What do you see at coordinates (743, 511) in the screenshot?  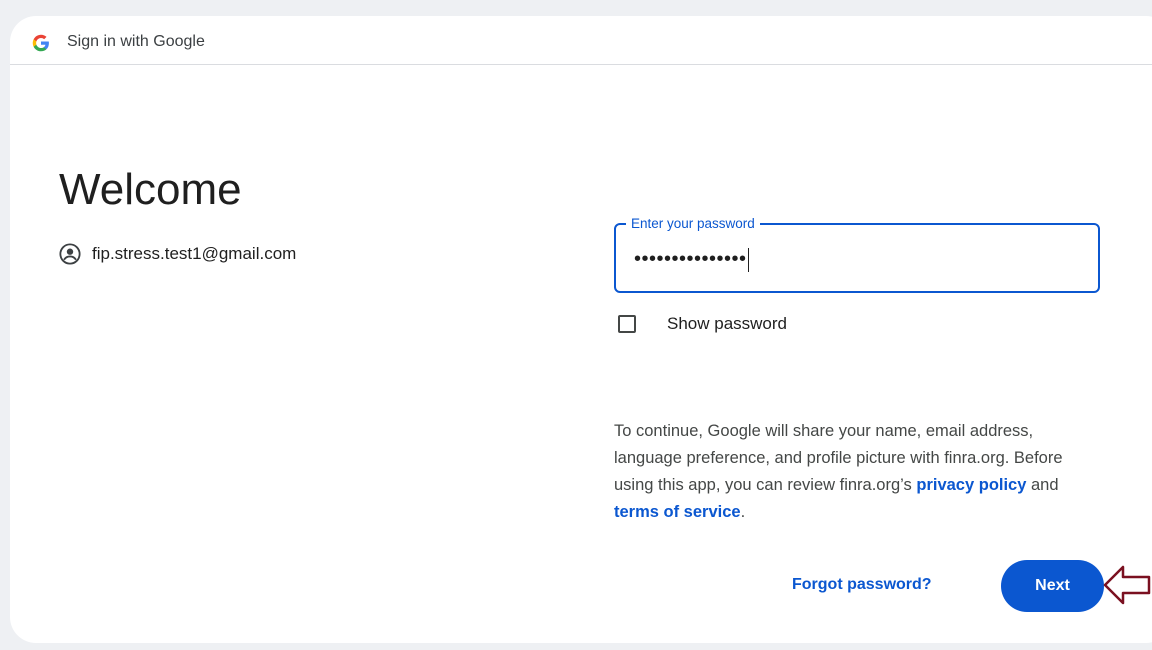 I see `consent-end: .` at bounding box center [743, 511].